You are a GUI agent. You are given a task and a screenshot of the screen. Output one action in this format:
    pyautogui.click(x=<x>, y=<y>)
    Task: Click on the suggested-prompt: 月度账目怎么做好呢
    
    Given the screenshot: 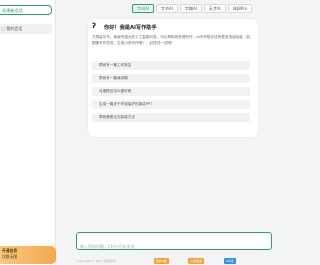 What is the action you would take?
    pyautogui.click(x=171, y=91)
    